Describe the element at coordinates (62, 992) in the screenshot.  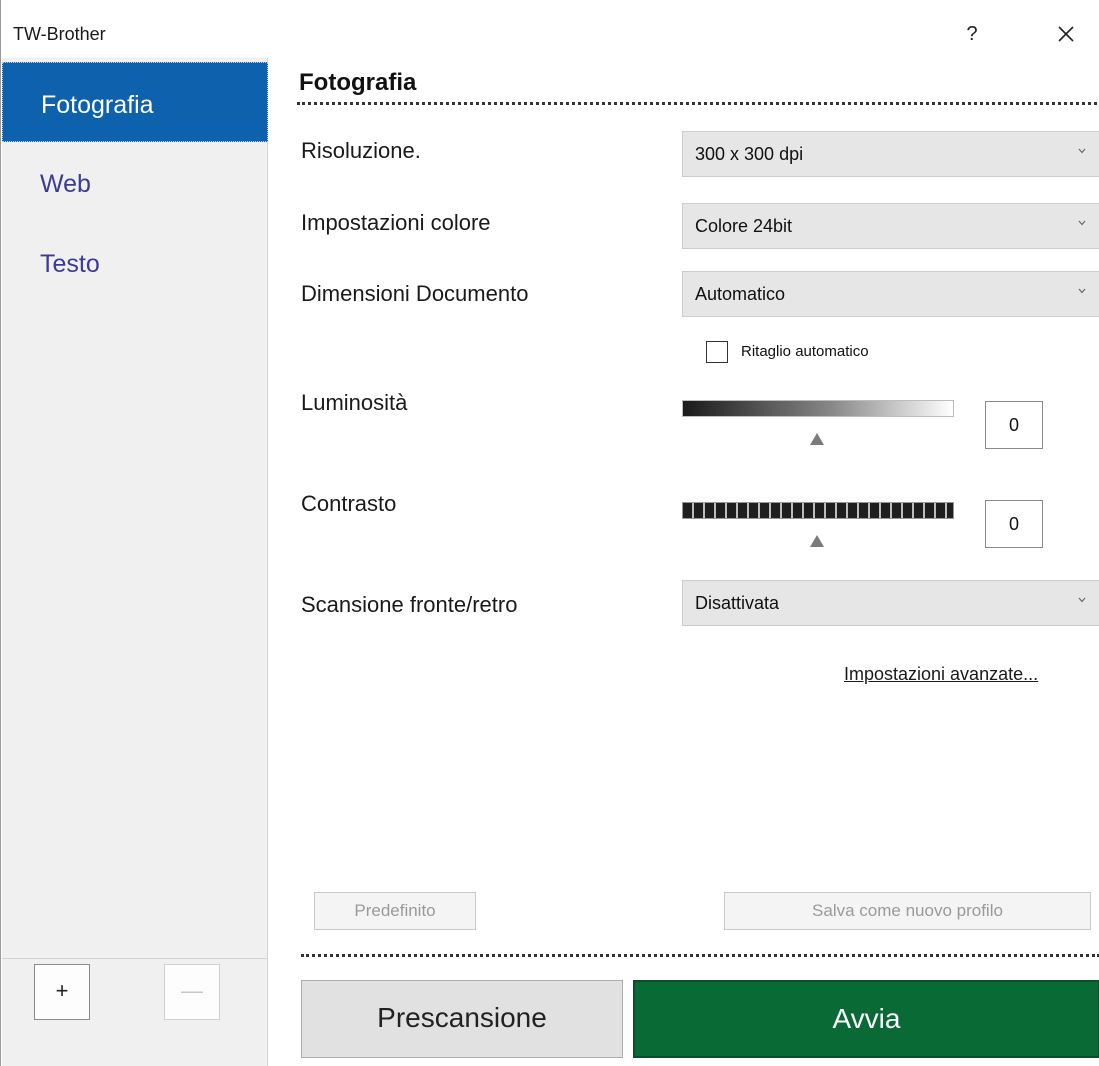
I see `add-profile-button: +` at that location.